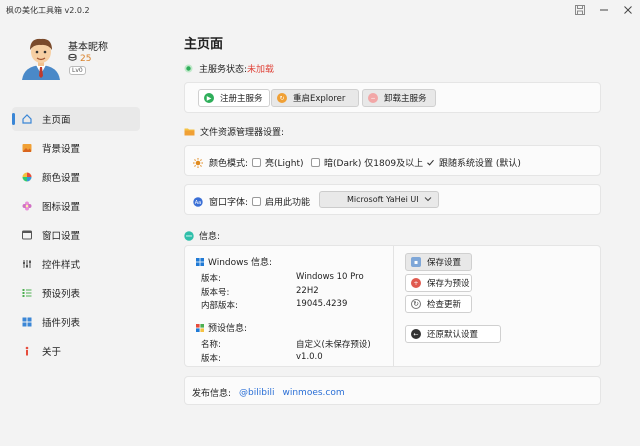 This screenshot has width=640, height=446. I want to click on font-select: Microsoft YaHei UI, so click(379, 199).